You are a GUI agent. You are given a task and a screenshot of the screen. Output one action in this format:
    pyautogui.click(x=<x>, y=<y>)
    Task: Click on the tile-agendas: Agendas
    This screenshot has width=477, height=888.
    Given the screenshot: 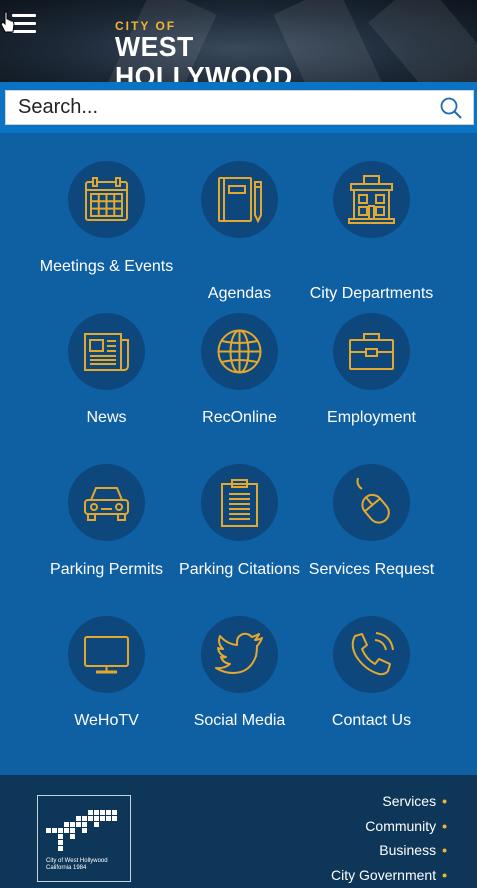 What is the action you would take?
    pyautogui.click(x=239, y=236)
    